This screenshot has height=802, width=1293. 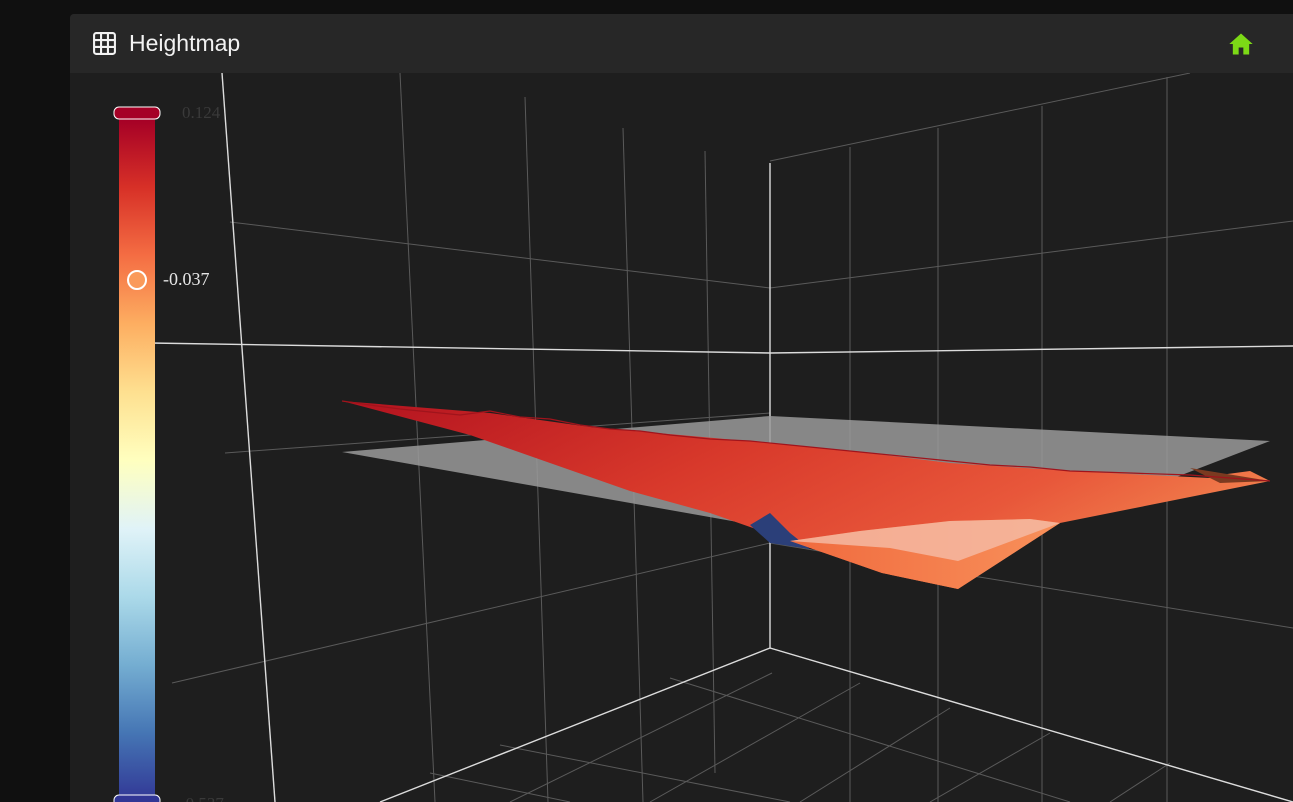 I want to click on colorbar-min-handle, so click(x=137, y=798).